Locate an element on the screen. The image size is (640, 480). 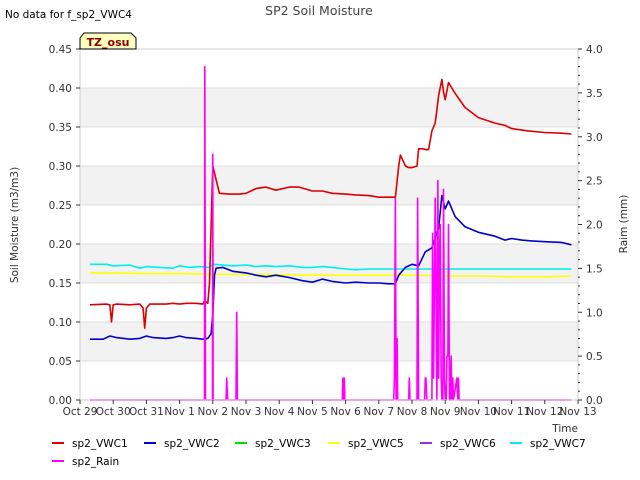
chart-title: SP2 Soil Moisture is located at coordinates (319, 10).